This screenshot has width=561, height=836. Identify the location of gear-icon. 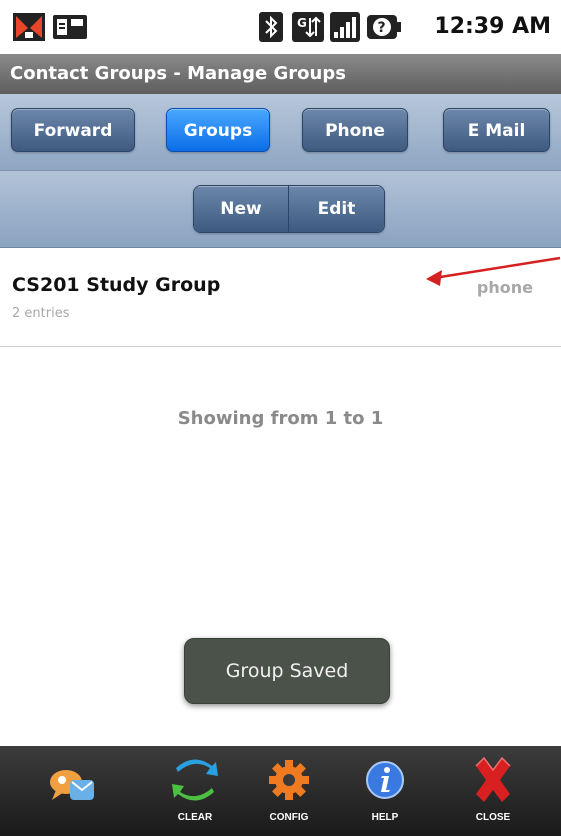
(289, 780).